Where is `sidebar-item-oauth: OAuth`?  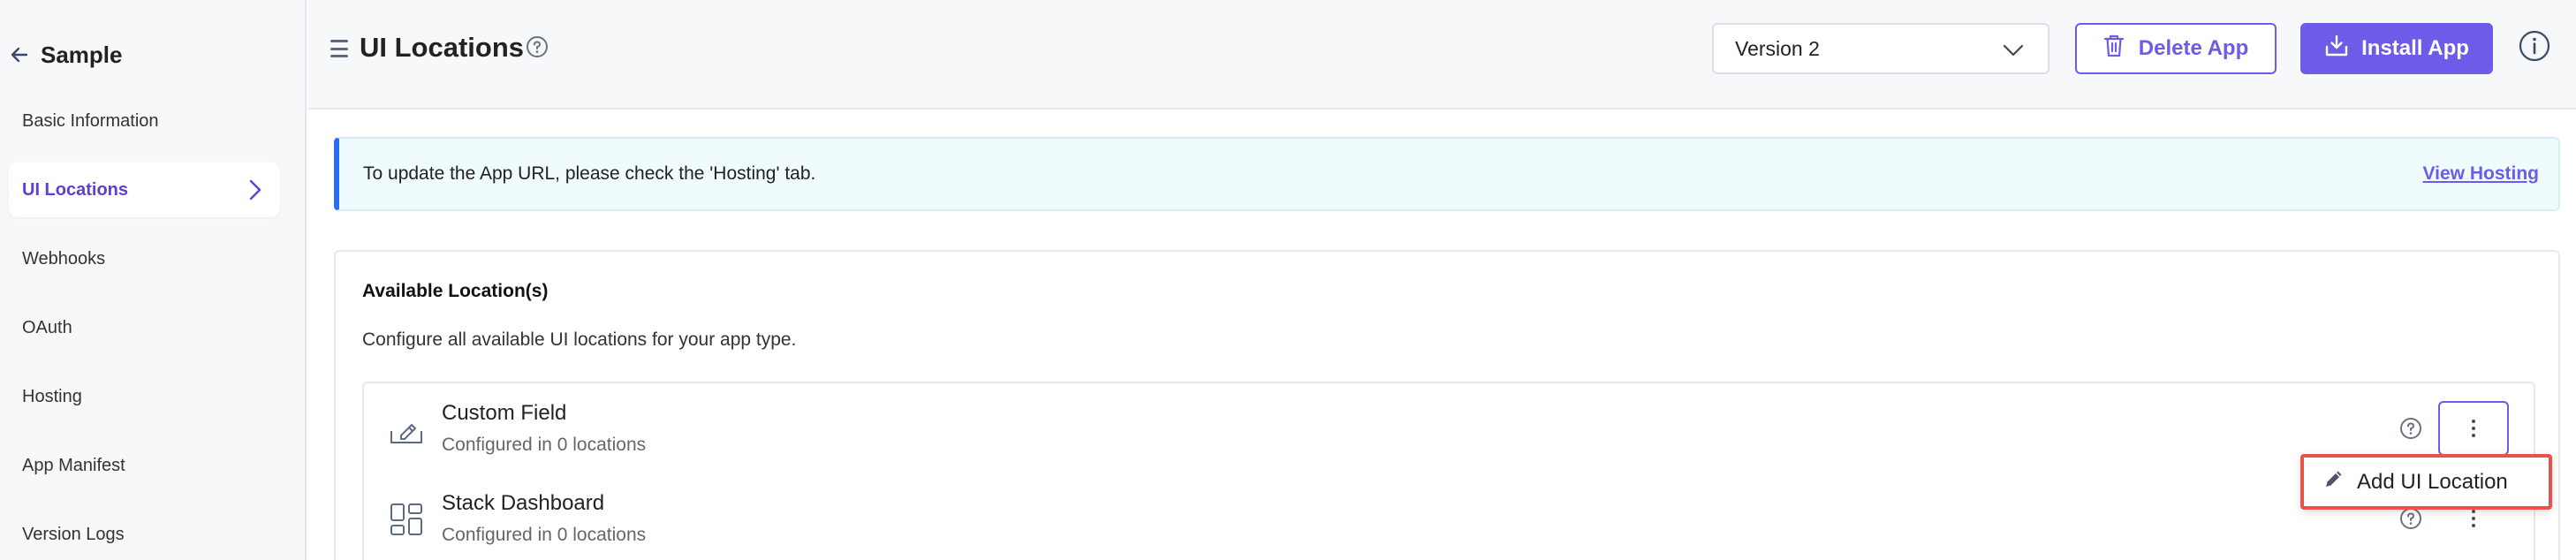 sidebar-item-oauth: OAuth is located at coordinates (144, 327).